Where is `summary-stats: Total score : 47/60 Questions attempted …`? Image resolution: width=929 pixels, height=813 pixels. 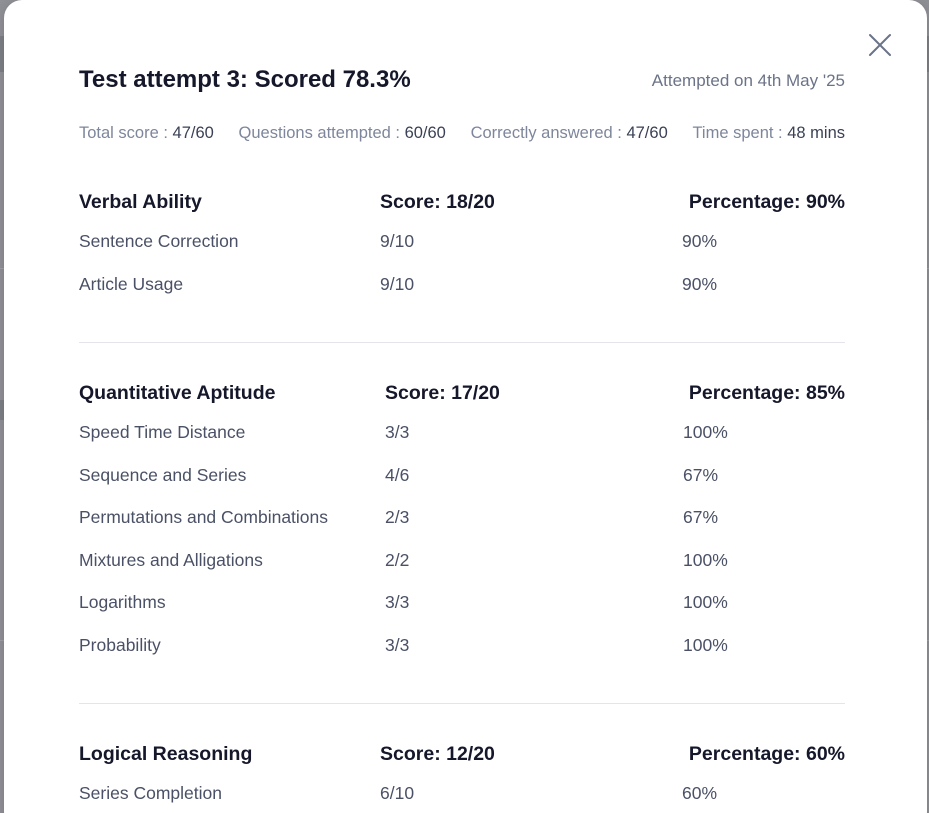 summary-stats: Total score : 47/60 Questions attempted … is located at coordinates (462, 133).